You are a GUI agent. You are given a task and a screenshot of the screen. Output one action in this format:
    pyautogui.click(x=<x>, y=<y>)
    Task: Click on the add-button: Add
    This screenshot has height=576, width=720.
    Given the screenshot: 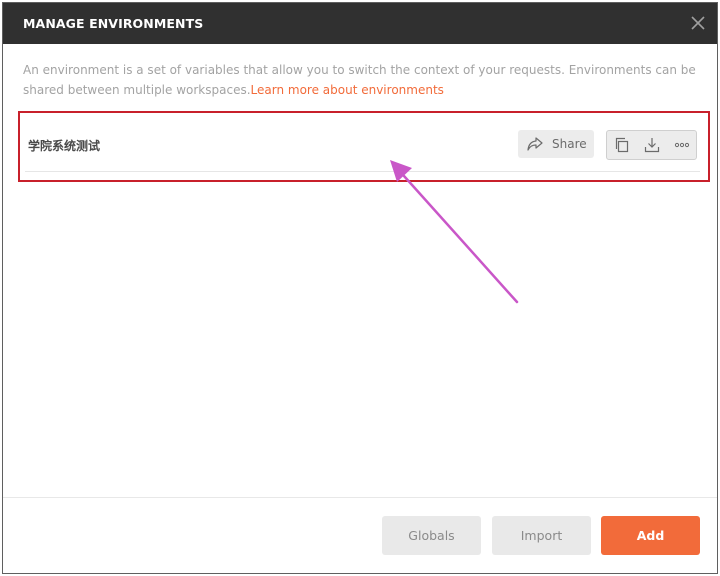 What is the action you would take?
    pyautogui.click(x=650, y=535)
    